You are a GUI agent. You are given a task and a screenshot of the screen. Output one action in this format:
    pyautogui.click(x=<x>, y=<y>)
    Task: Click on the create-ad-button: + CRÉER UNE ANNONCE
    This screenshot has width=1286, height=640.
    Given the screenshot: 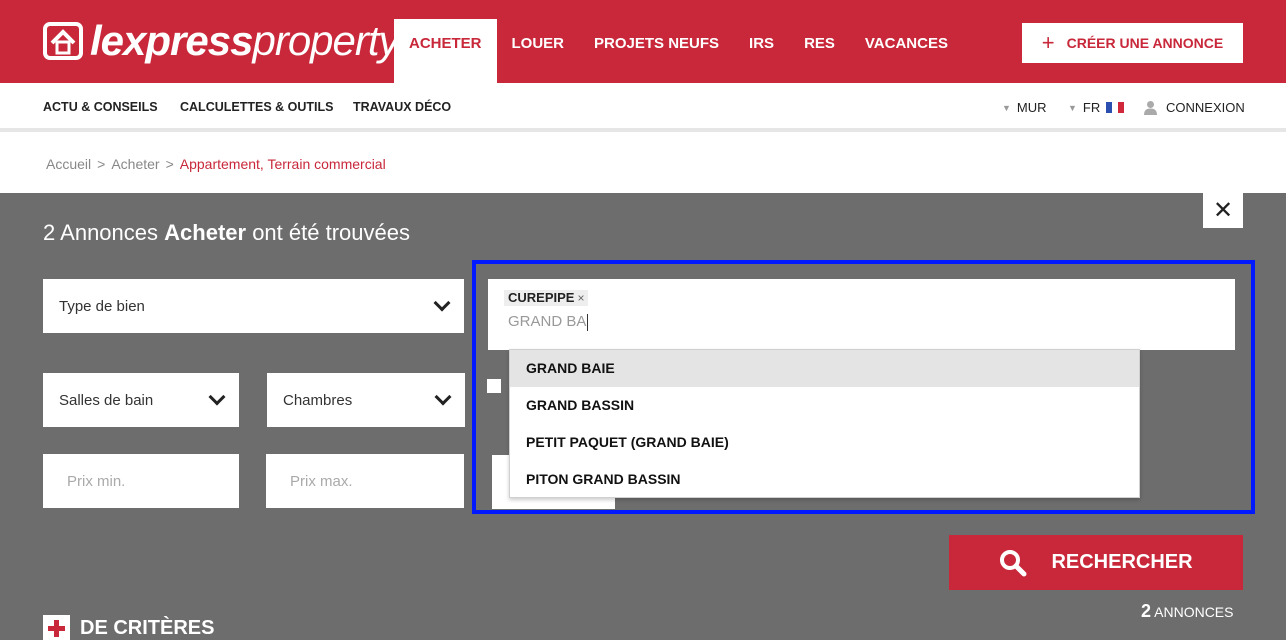 What is the action you would take?
    pyautogui.click(x=1132, y=43)
    